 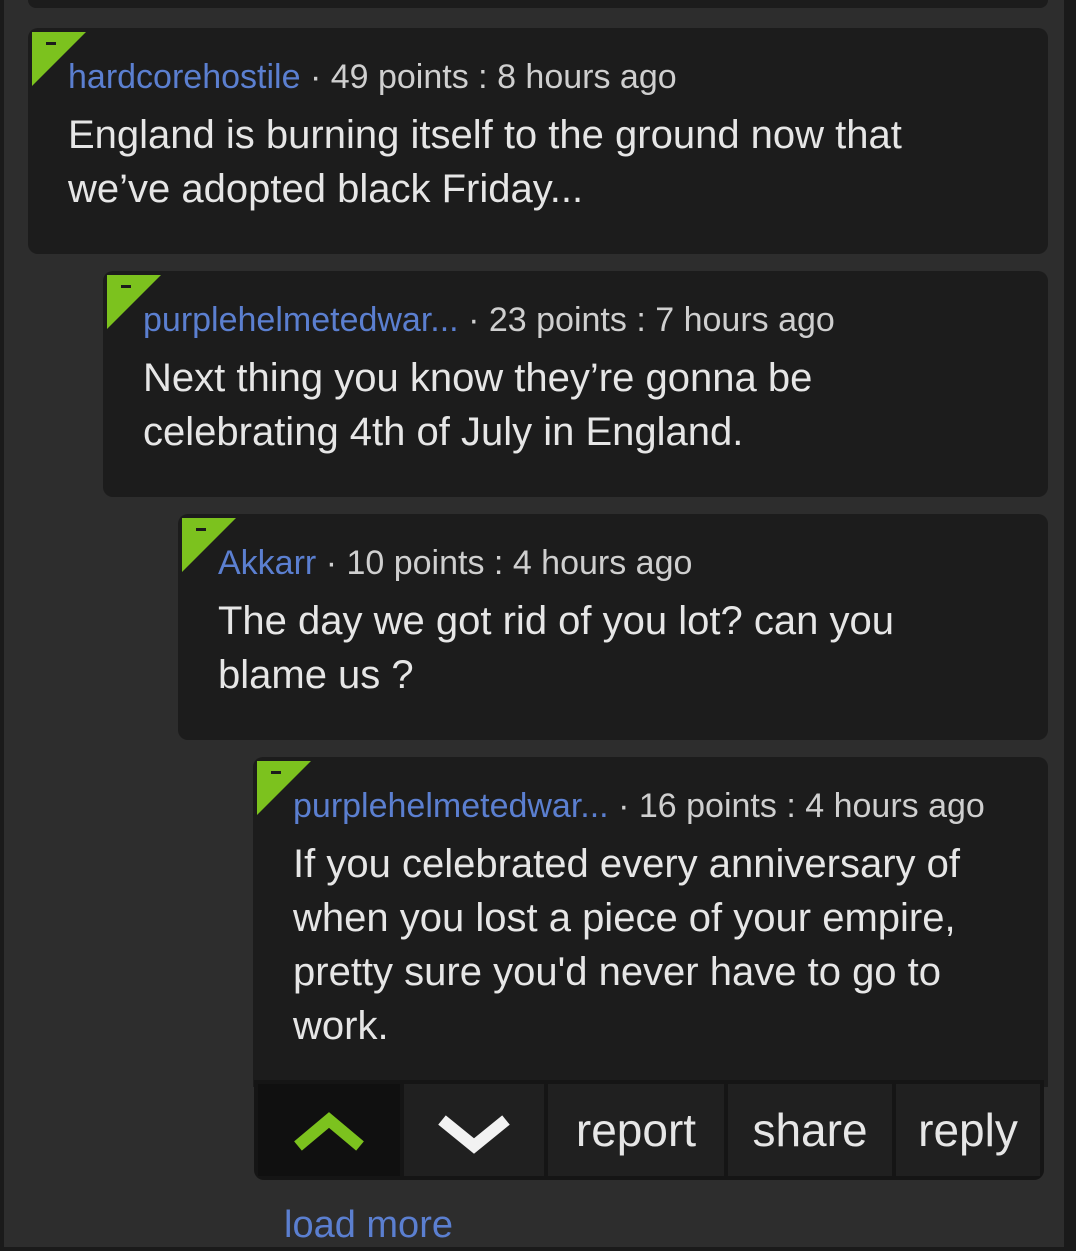 I want to click on frame-border-right, so click(x=1070, y=625).